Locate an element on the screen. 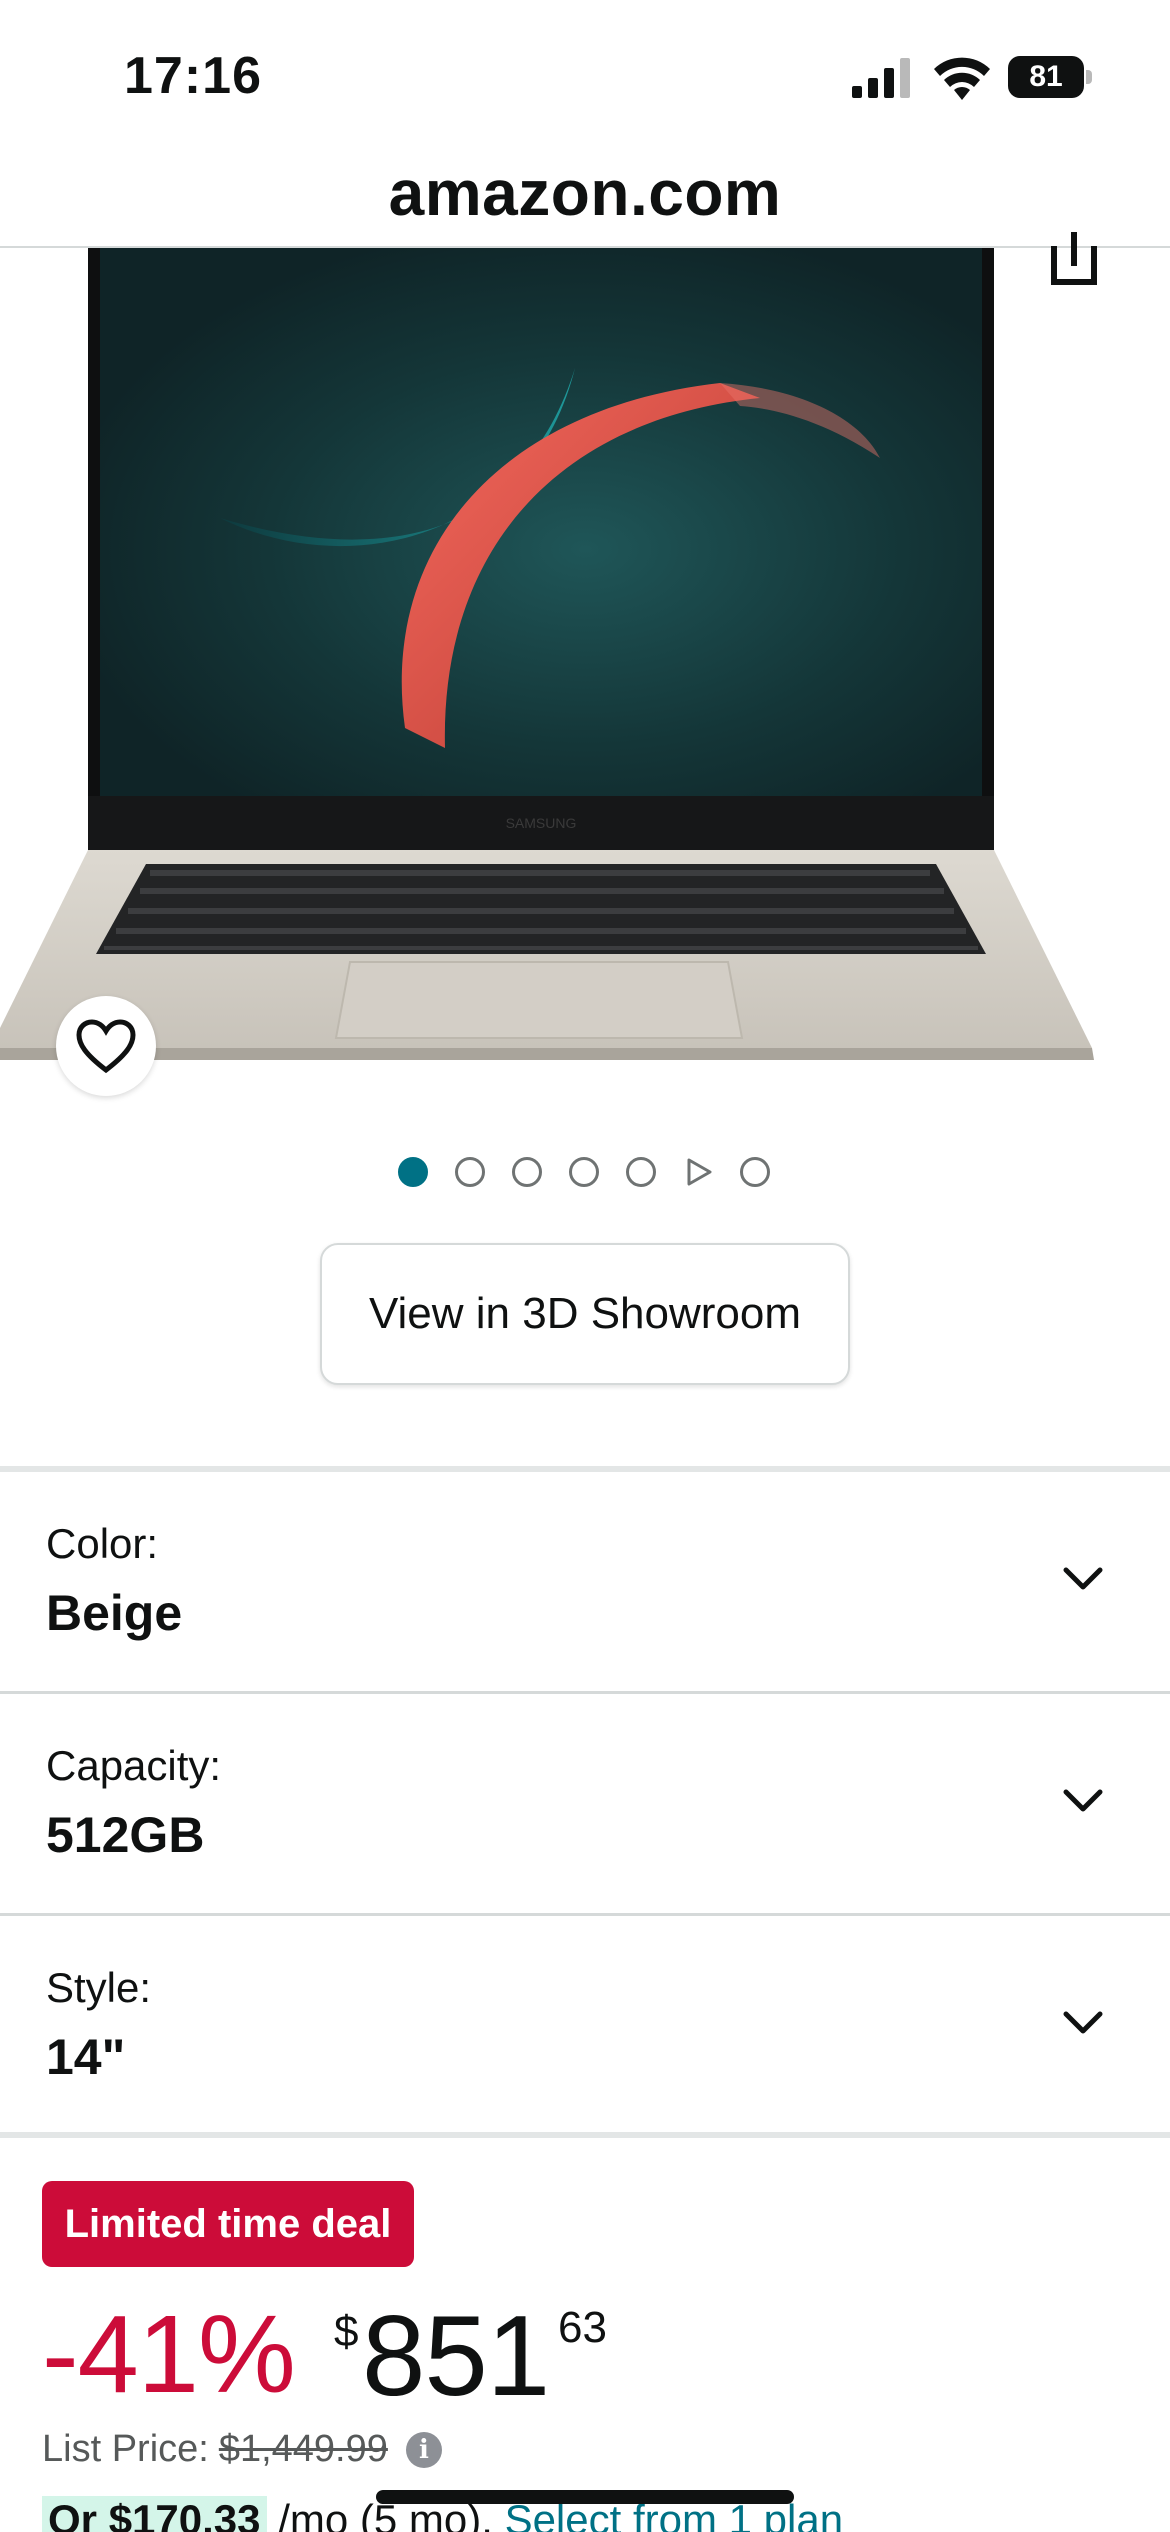 This screenshot has width=1170, height=2532. url-domain: amazon.com is located at coordinates (585, 193).